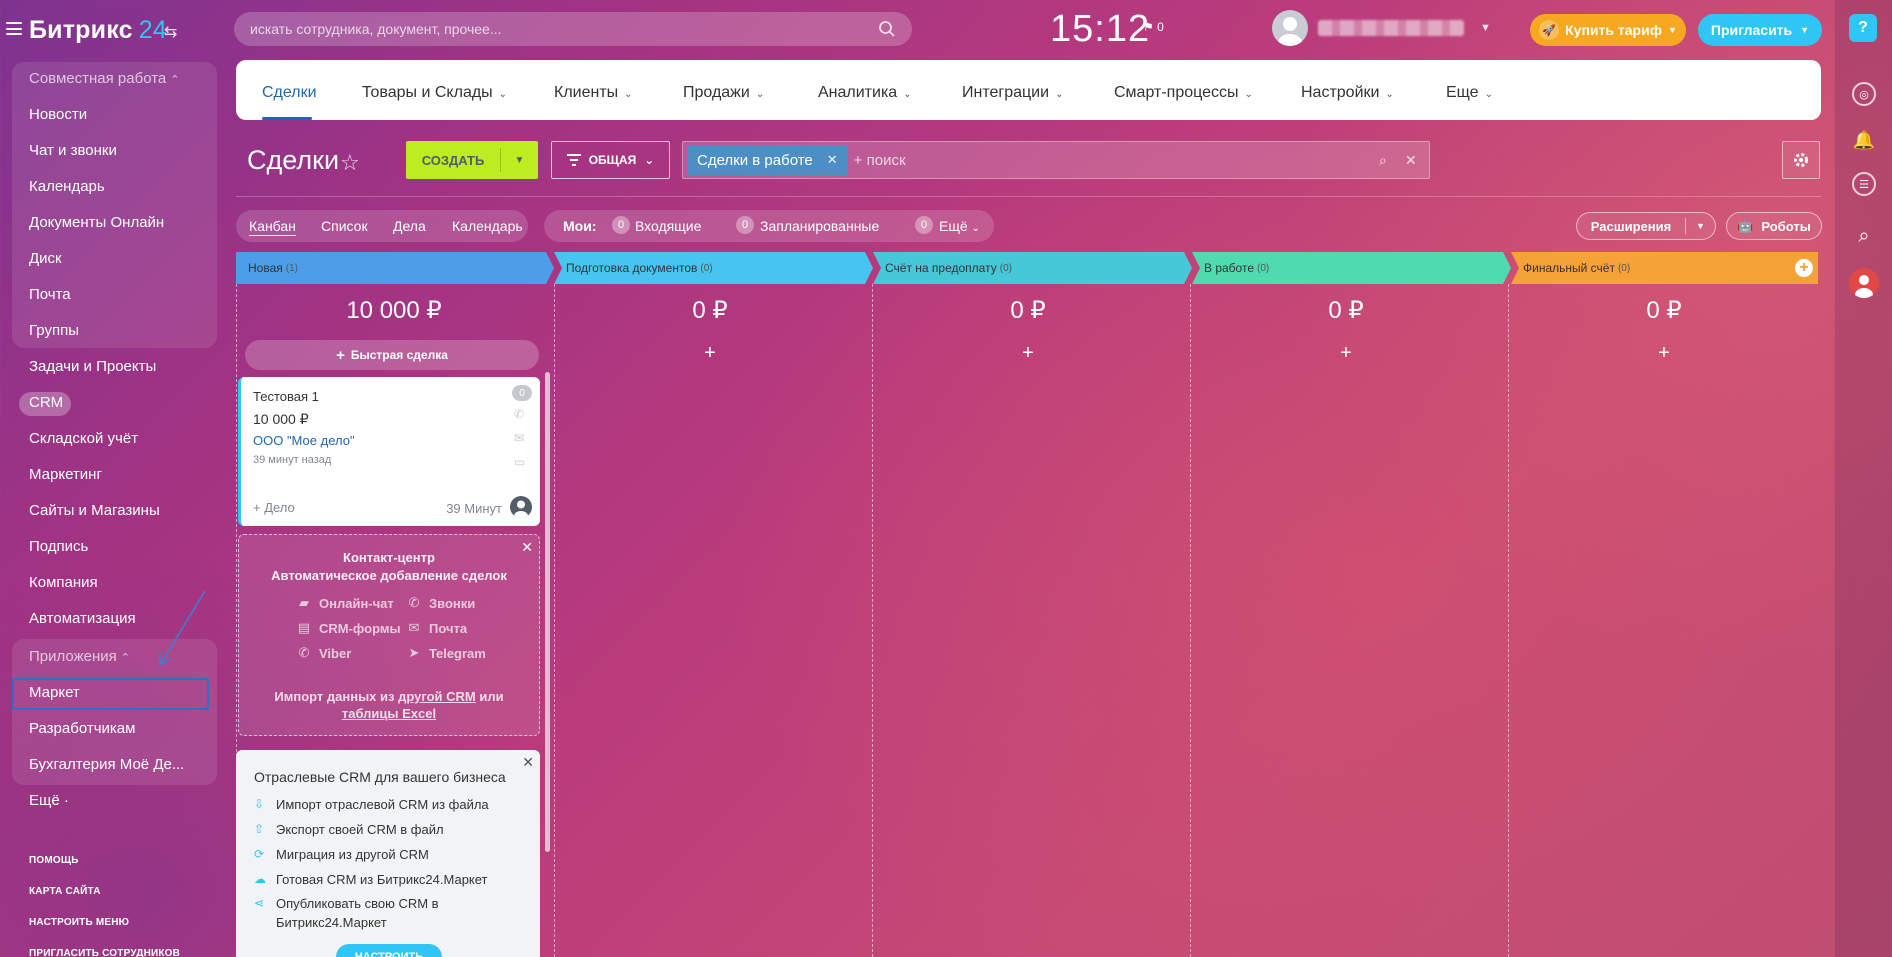  What do you see at coordinates (54, 692) in the screenshot?
I see `menu-item-market: Маркет` at bounding box center [54, 692].